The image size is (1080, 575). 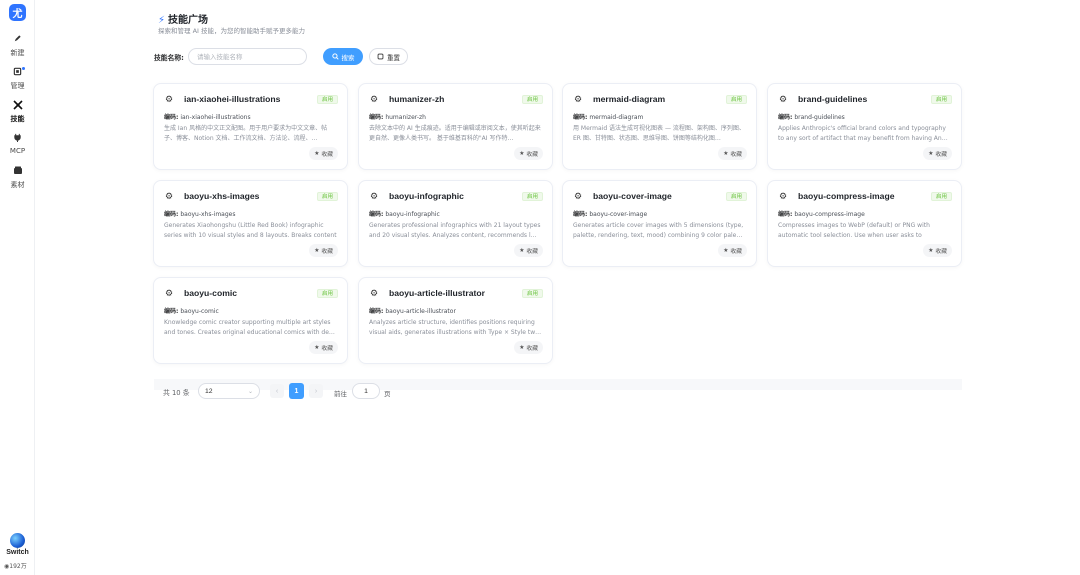 What do you see at coordinates (366, 391) in the screenshot?
I see `goto-page-input` at bounding box center [366, 391].